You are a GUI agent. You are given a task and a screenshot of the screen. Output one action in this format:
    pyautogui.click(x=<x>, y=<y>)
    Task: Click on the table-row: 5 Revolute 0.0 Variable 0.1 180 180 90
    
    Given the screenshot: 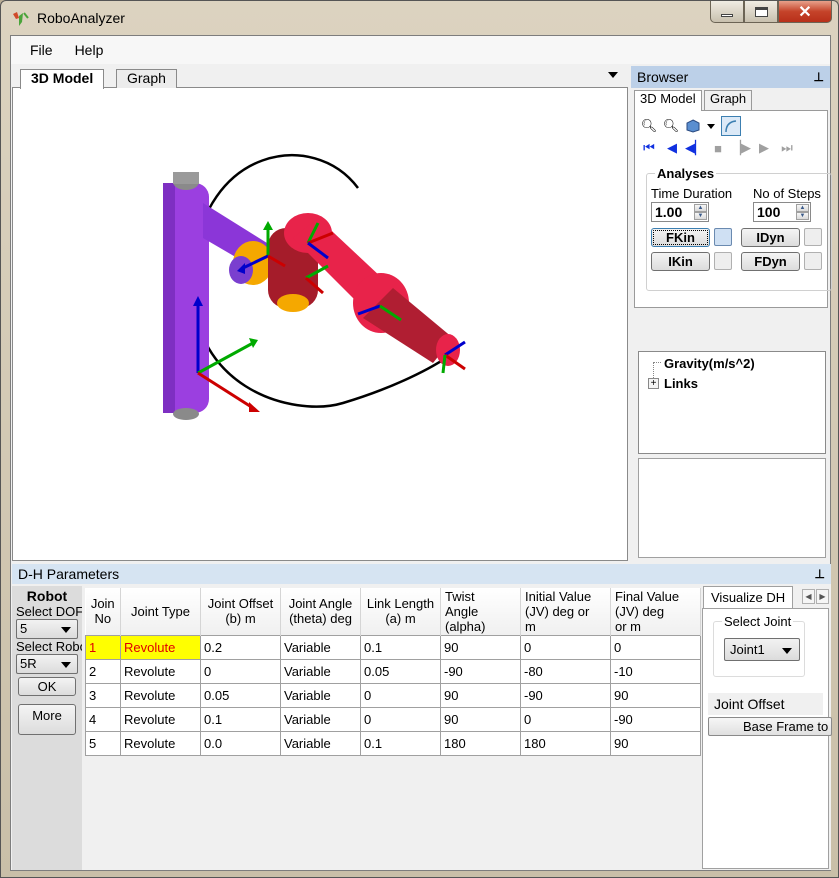 What is the action you would take?
    pyautogui.click(x=393, y=743)
    